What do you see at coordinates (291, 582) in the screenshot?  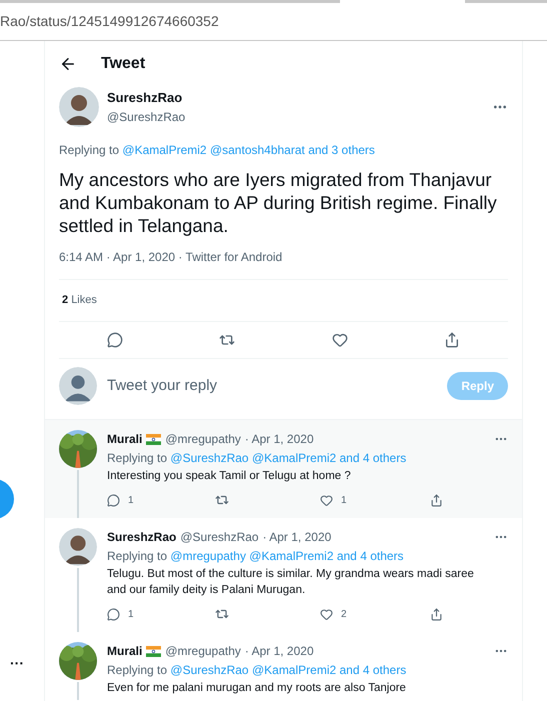 I see `reply-text: Telugu. But most of the culture is similar. My grandma wears madi saree and our family deity is Palani Murugan.` at bounding box center [291, 582].